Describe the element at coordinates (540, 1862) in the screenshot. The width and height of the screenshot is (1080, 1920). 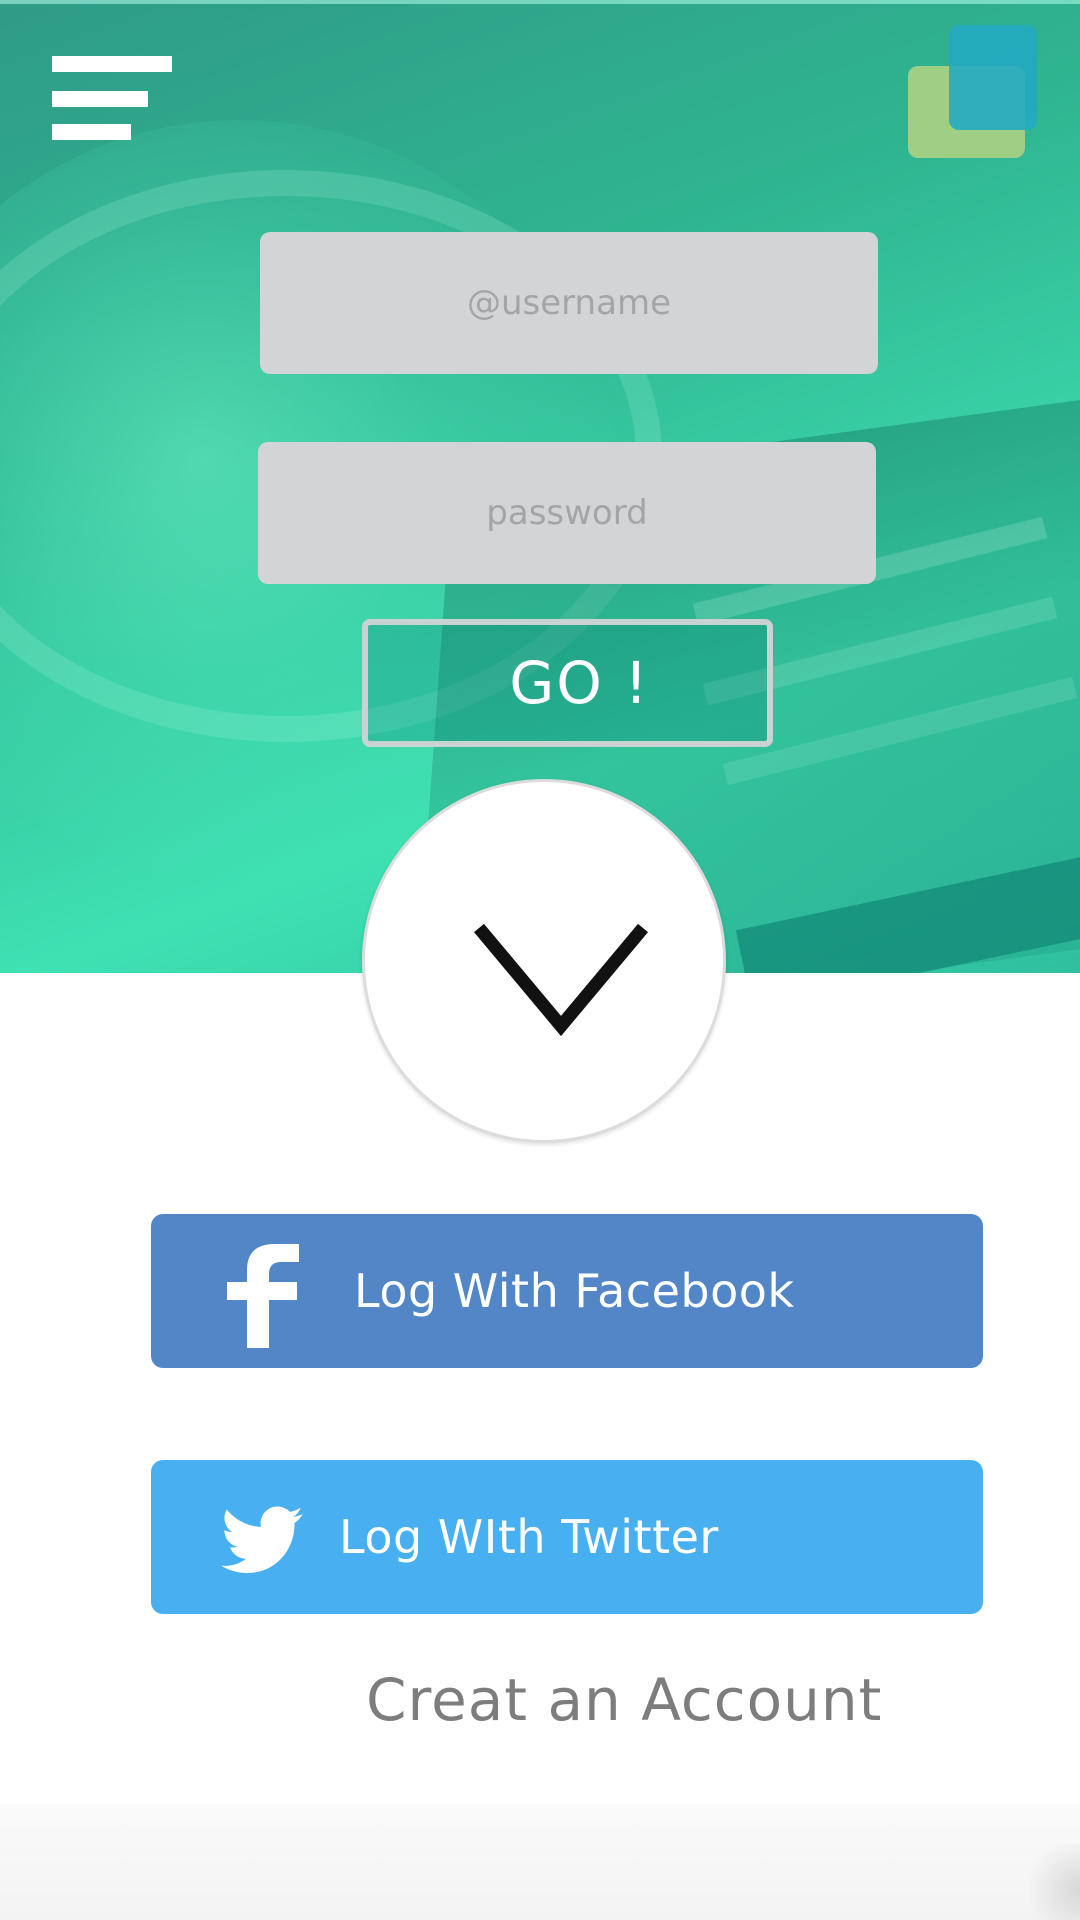
I see `bottom-strip` at that location.